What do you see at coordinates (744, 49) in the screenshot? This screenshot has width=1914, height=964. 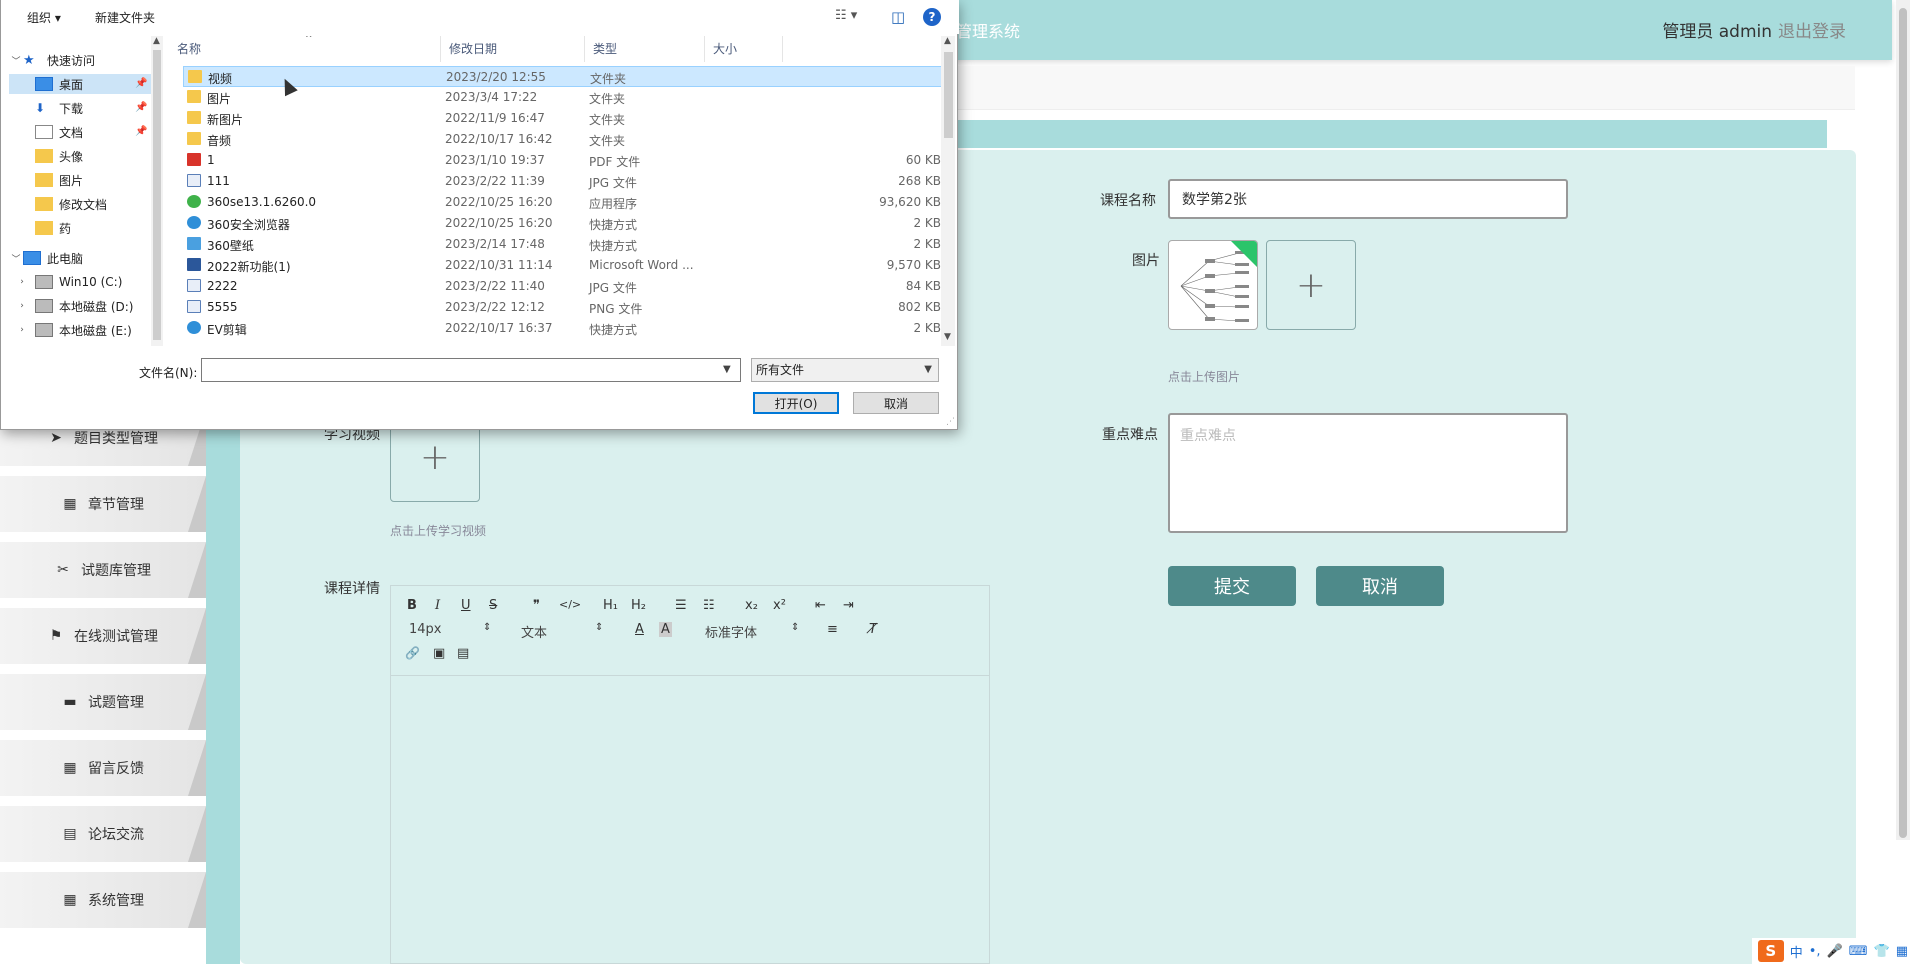 I see `column-size: 大小` at bounding box center [744, 49].